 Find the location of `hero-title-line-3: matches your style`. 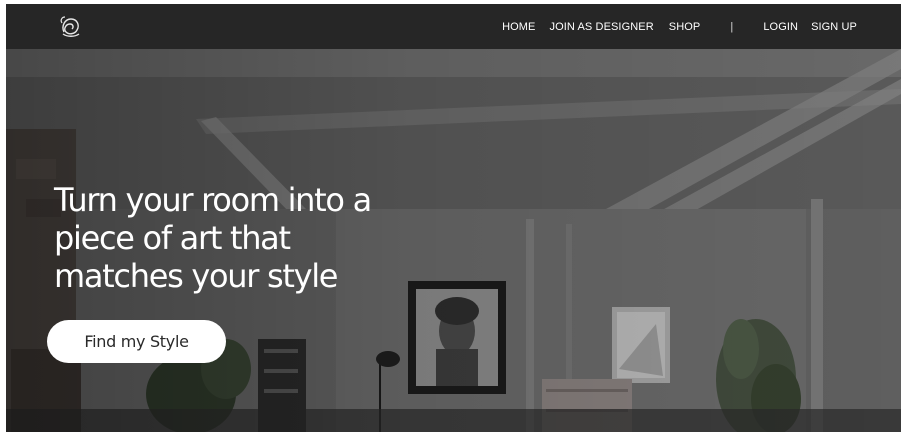

hero-title-line-3: matches your style is located at coordinates (196, 276).